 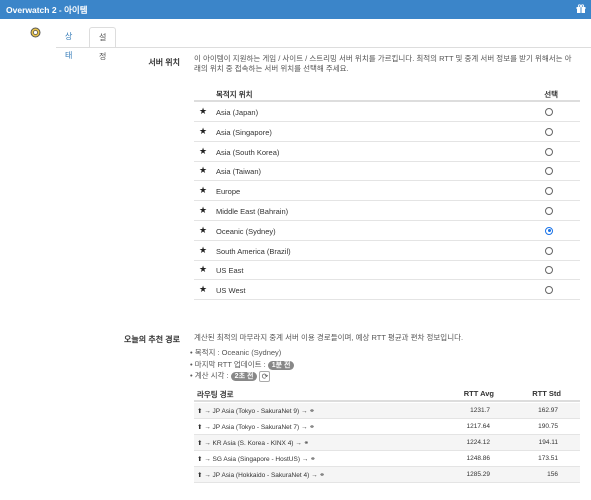 What do you see at coordinates (244, 376) in the screenshot?
I see `calc-time-badge: 2초 전` at bounding box center [244, 376].